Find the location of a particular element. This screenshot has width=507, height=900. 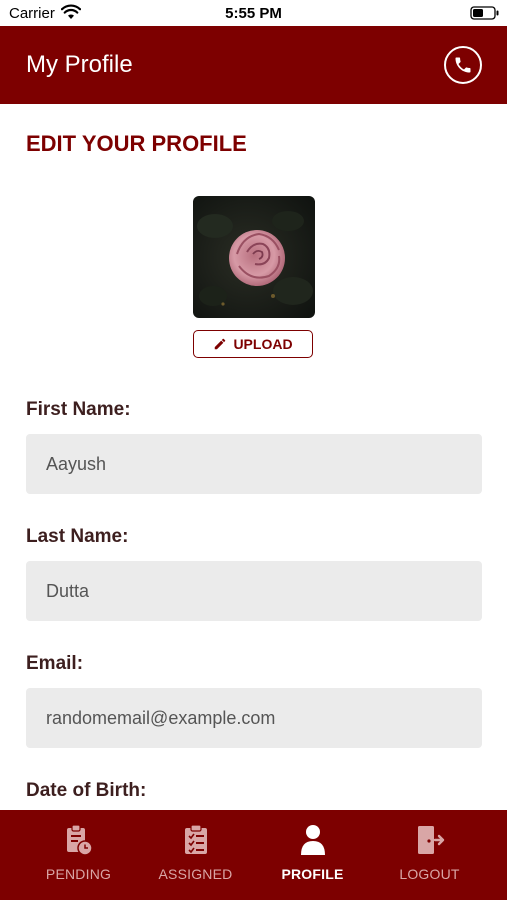

clipboard-clock-icon is located at coordinates (79, 840).